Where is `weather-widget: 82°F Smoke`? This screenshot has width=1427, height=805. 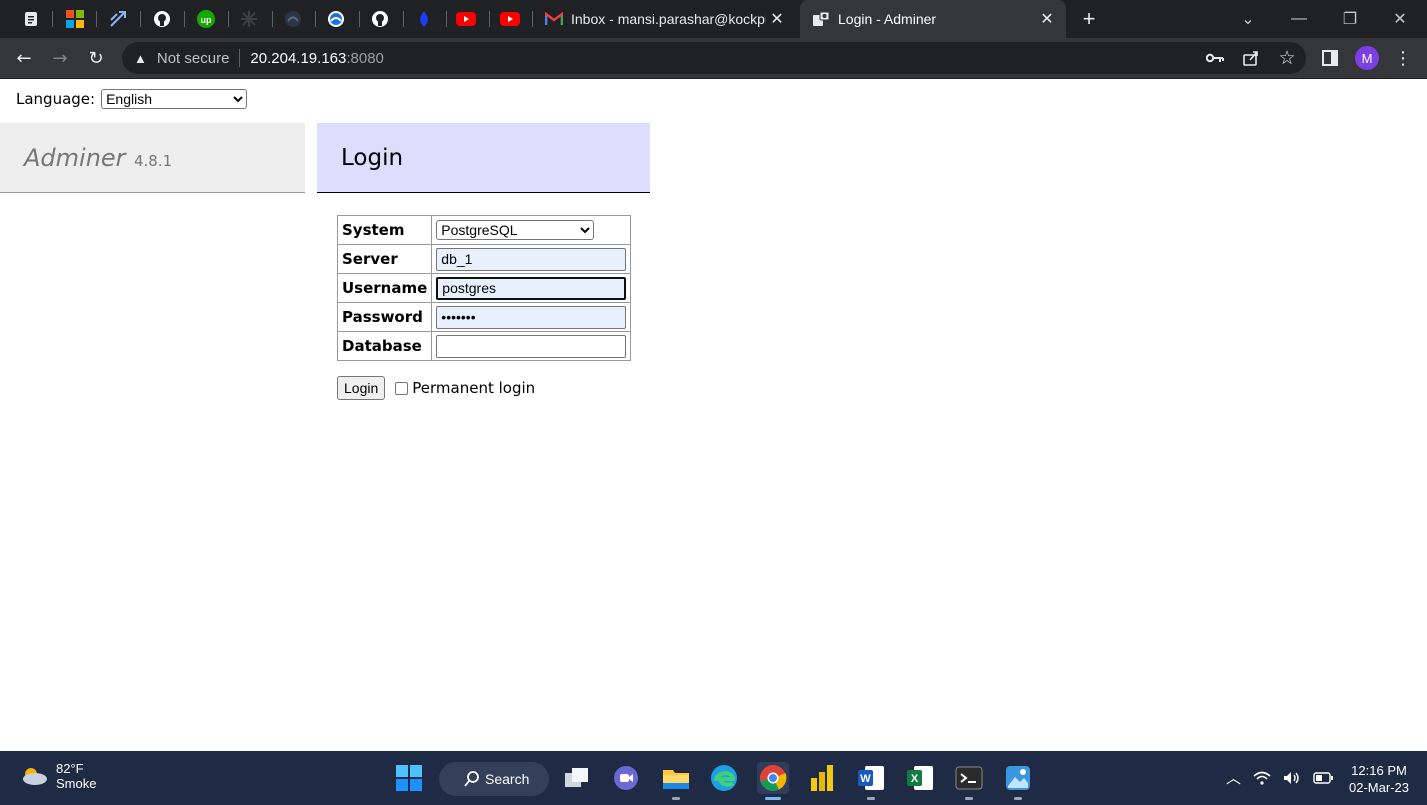
weather-widget: 82°F Smoke is located at coordinates (58, 776).